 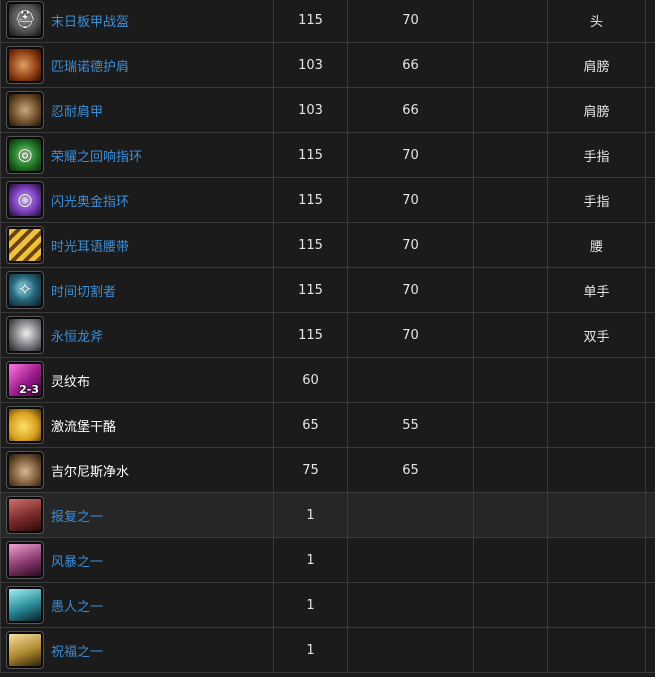 What do you see at coordinates (410, 65) in the screenshot?
I see `value-cell: 66` at bounding box center [410, 65].